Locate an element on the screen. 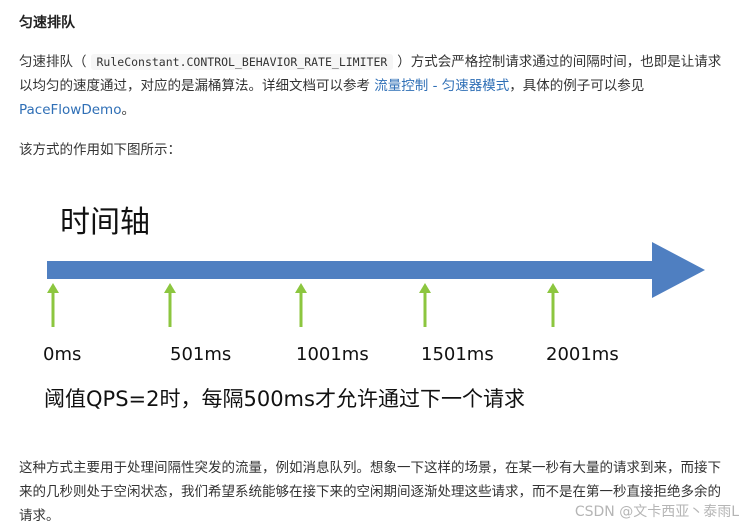  tick-label: 1001ms is located at coordinates (332, 354).